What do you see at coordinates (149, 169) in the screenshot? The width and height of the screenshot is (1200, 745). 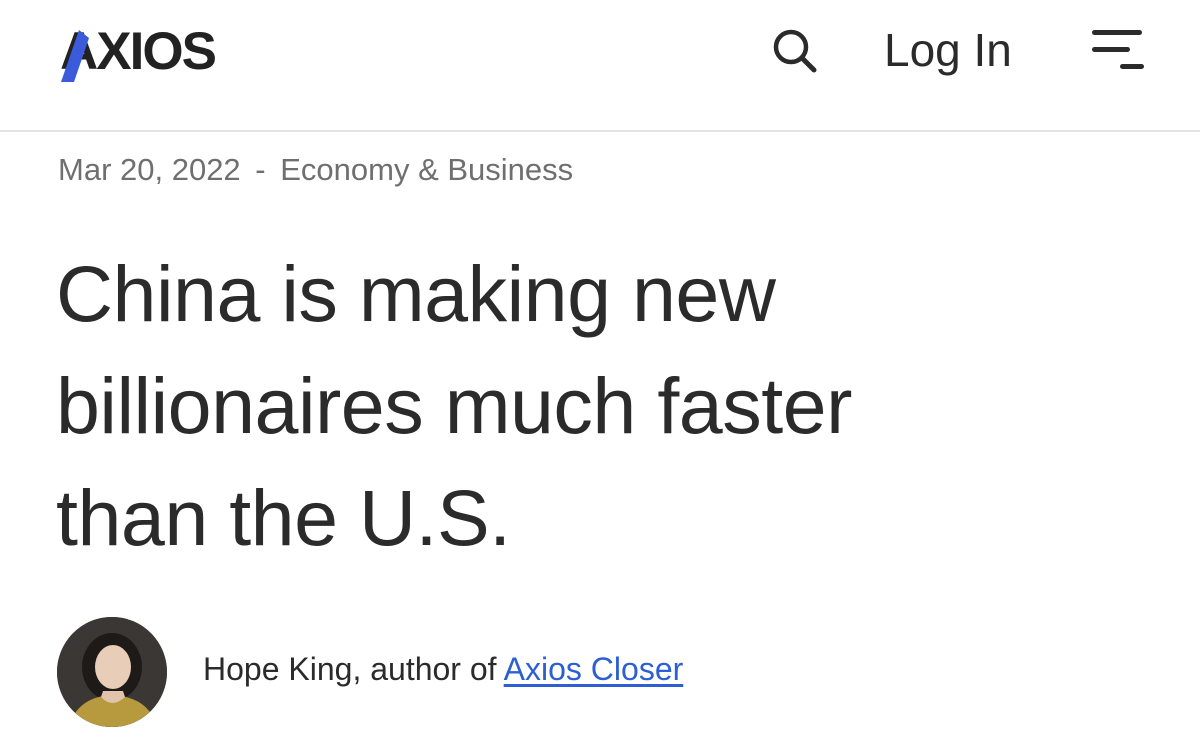 I see `publish-date: Mar 20, 2022` at bounding box center [149, 169].